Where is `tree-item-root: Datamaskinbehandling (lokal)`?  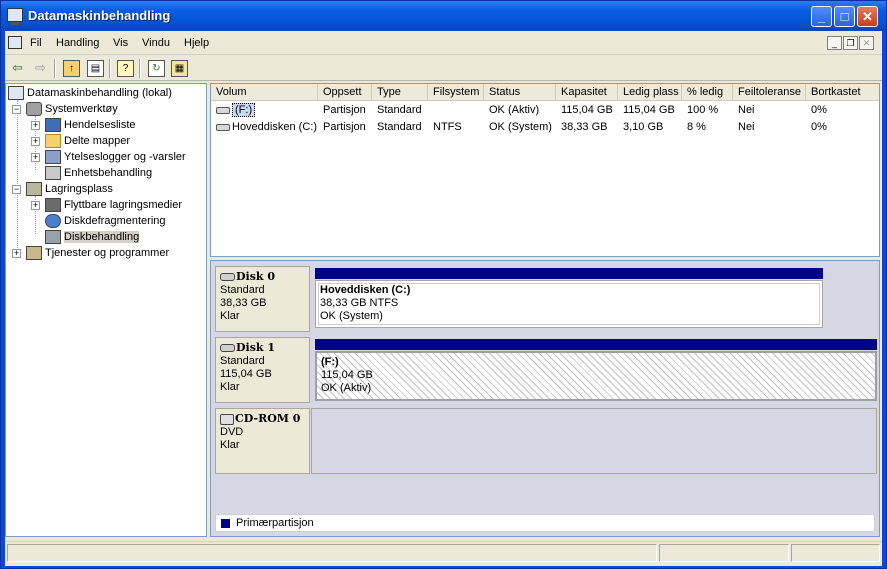
tree-item-root: Datamaskinbehandling (lokal) is located at coordinates (90, 93).